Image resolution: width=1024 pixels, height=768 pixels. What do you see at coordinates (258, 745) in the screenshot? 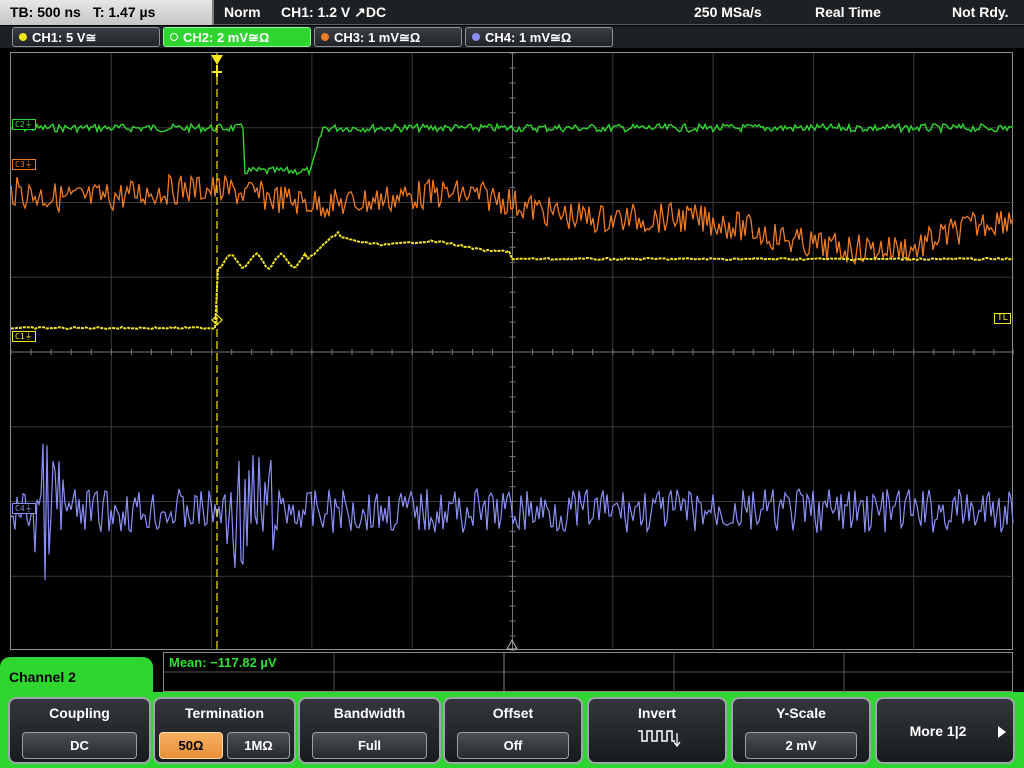
I see `termination-1mohm: 1MΩ` at bounding box center [258, 745].